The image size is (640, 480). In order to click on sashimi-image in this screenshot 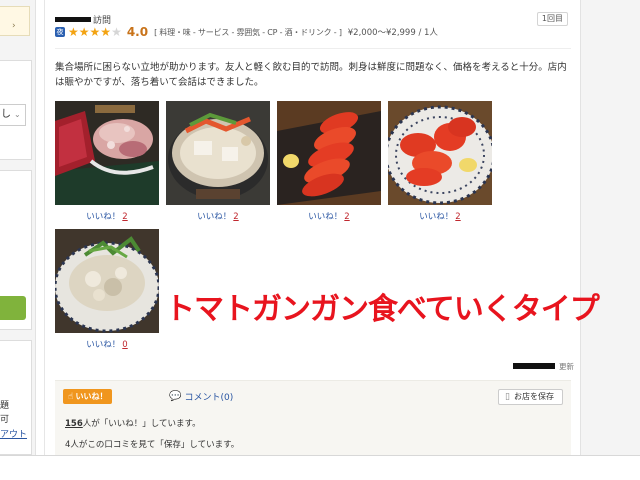, I will do `click(107, 153)`.